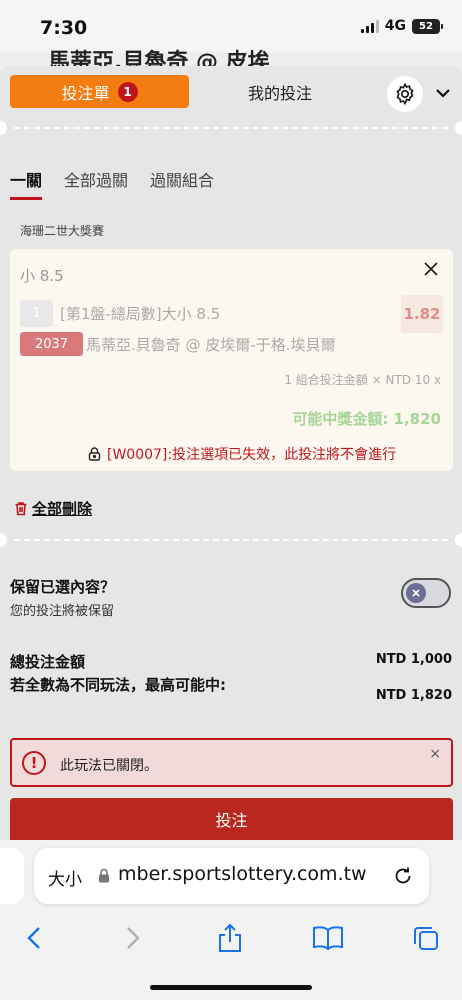 The image size is (462, 1000). I want to click on max-win-label: 若全數為不同玩法，最高可能中:, so click(118, 685).